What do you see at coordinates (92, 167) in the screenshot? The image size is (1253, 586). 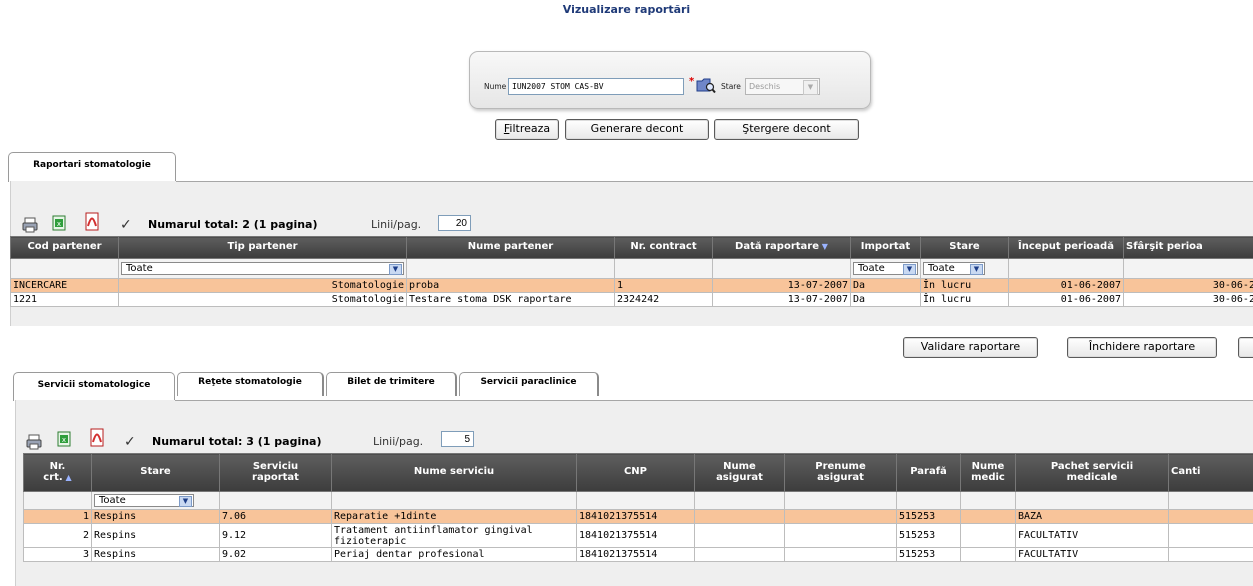 I see `tab-raportari-stomatologie: Raportari stomatologie` at bounding box center [92, 167].